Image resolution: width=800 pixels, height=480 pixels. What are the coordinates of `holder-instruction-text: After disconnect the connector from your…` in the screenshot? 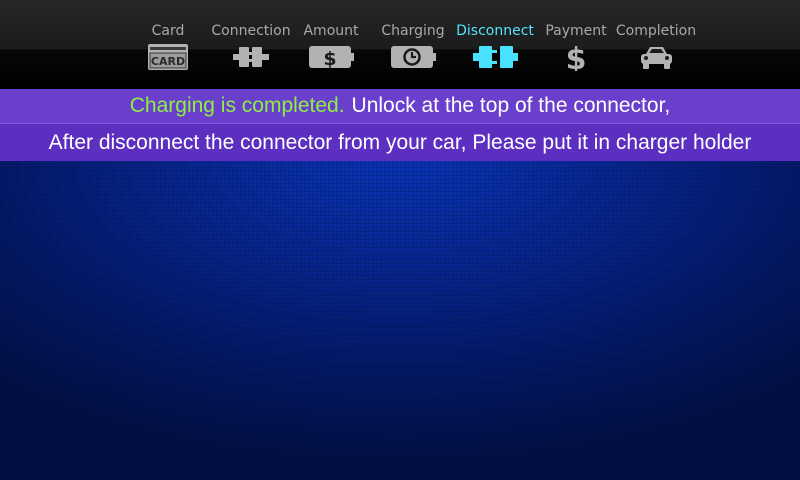 It's located at (400, 142).